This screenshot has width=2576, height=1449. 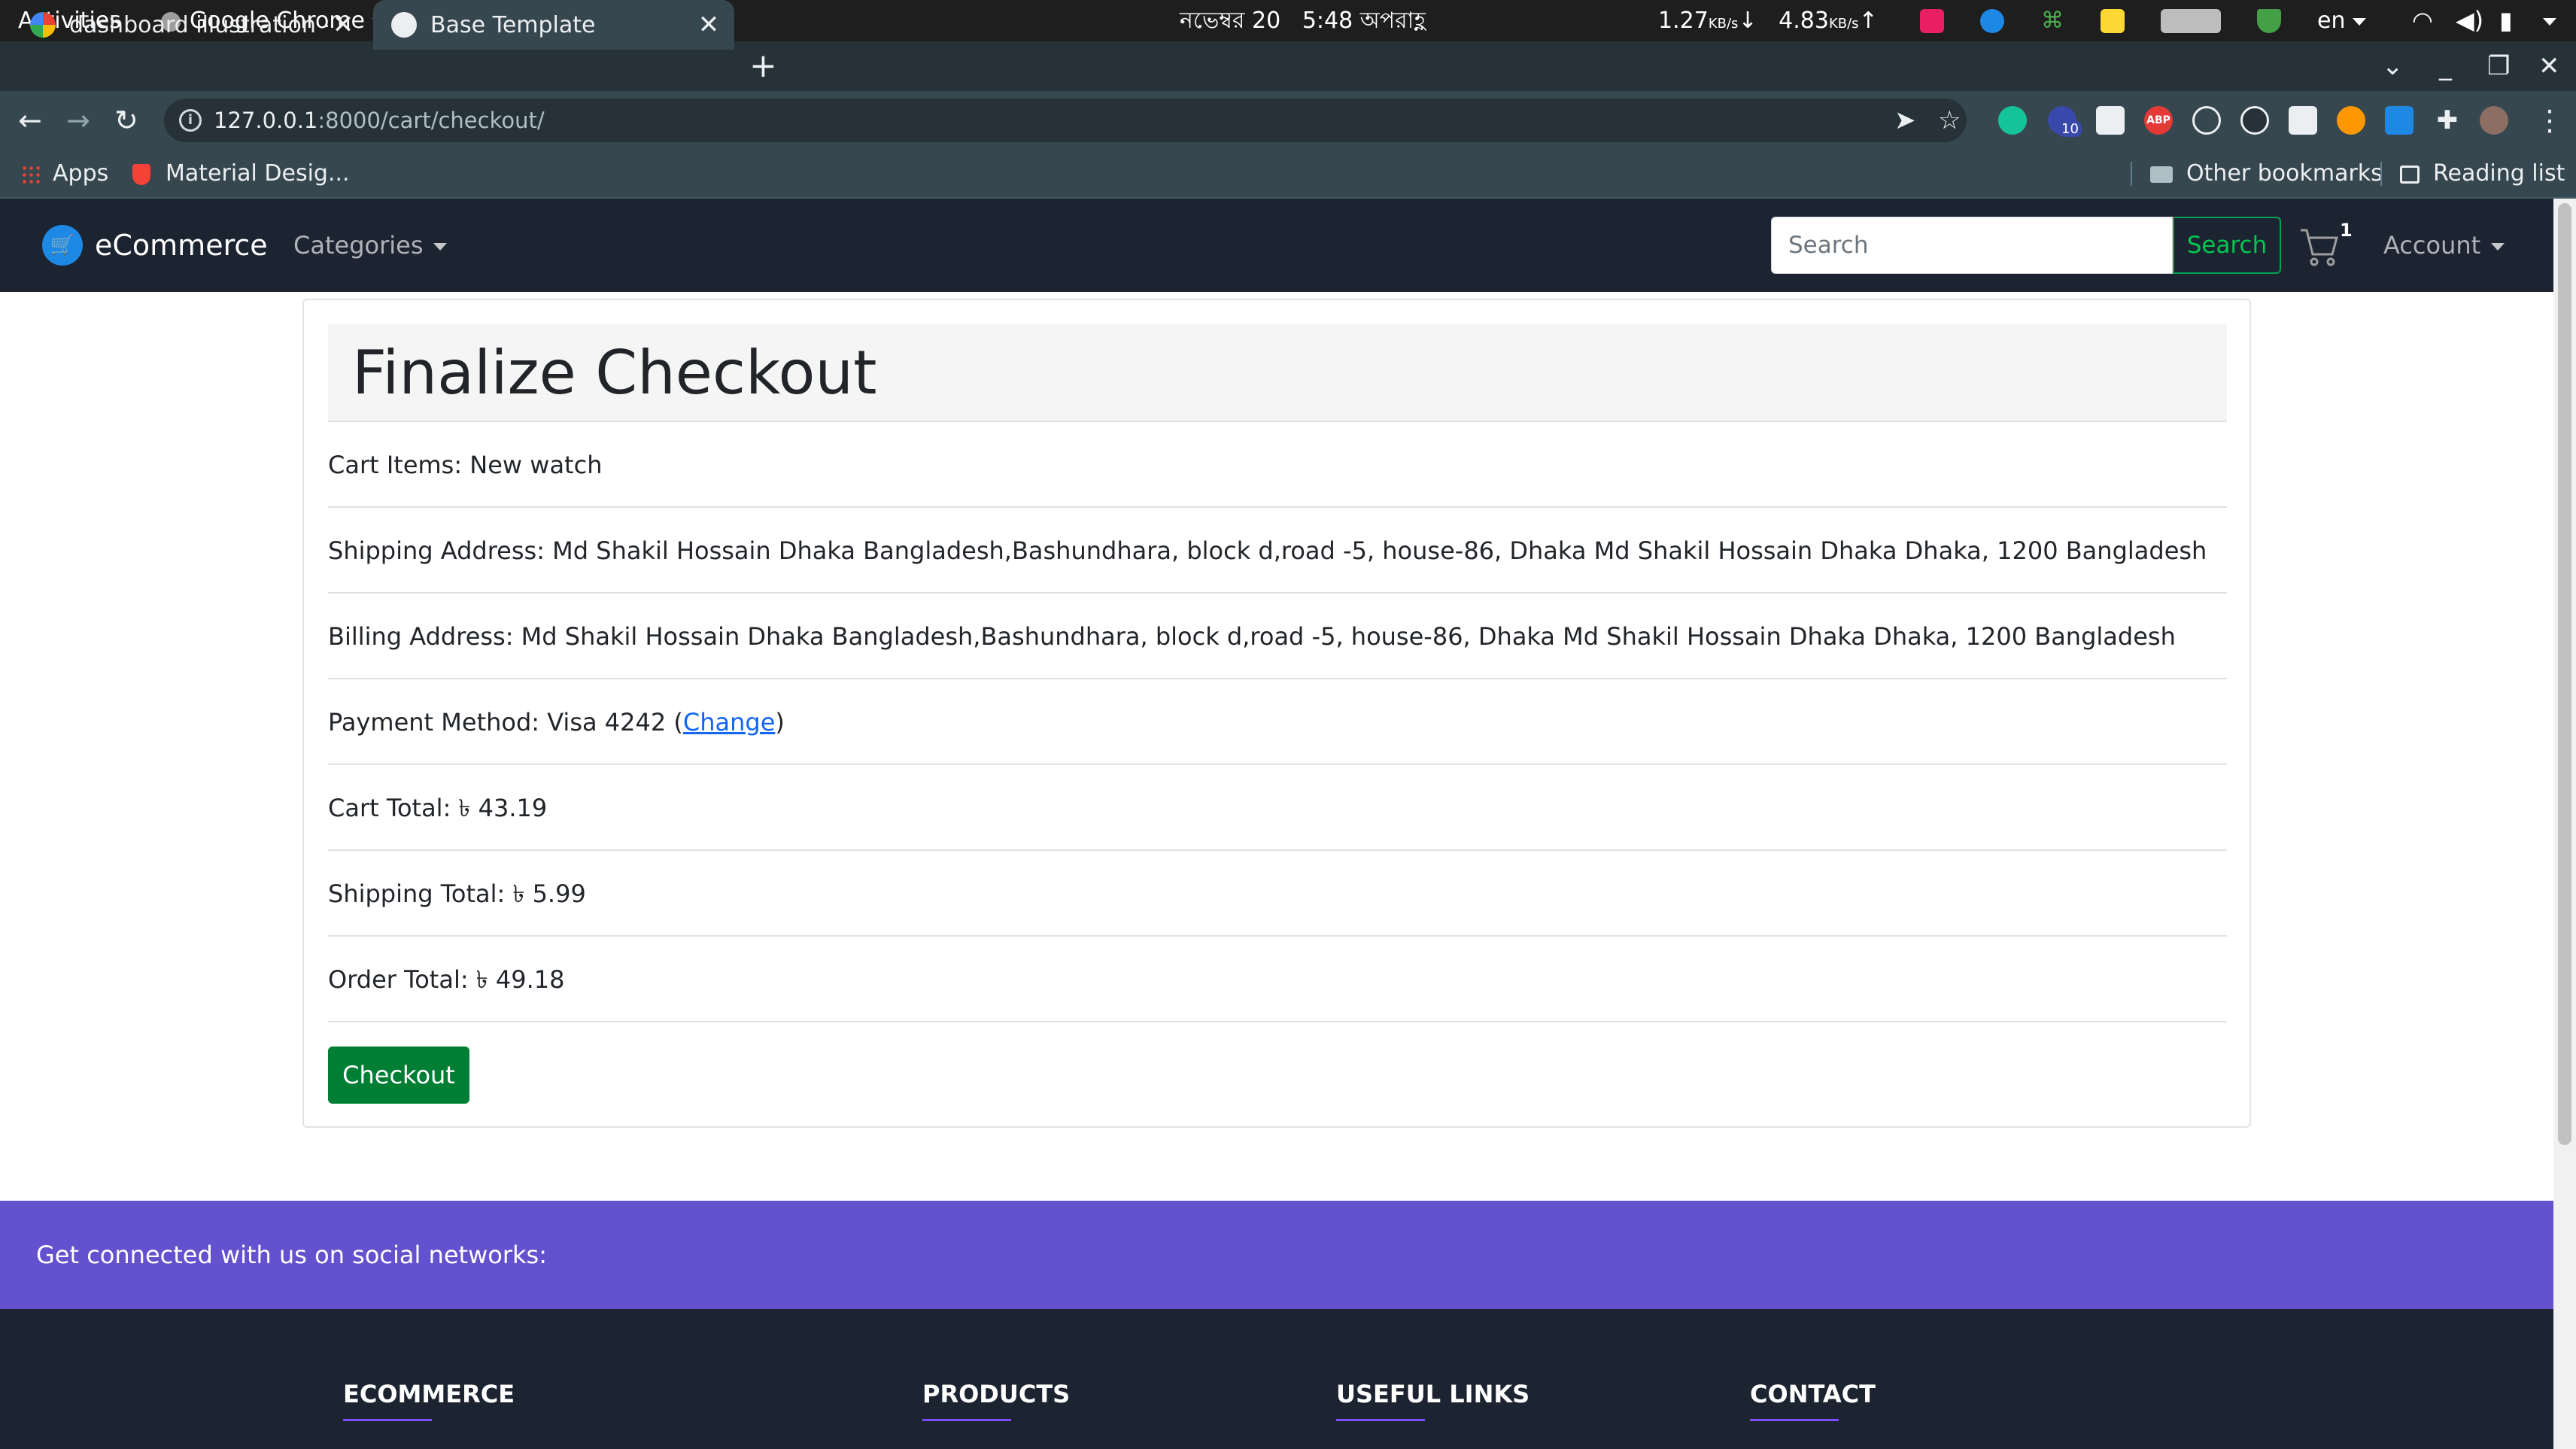 I want to click on site-navbar: eCommerce Categories Search 1 Account, so click(x=1276, y=246).